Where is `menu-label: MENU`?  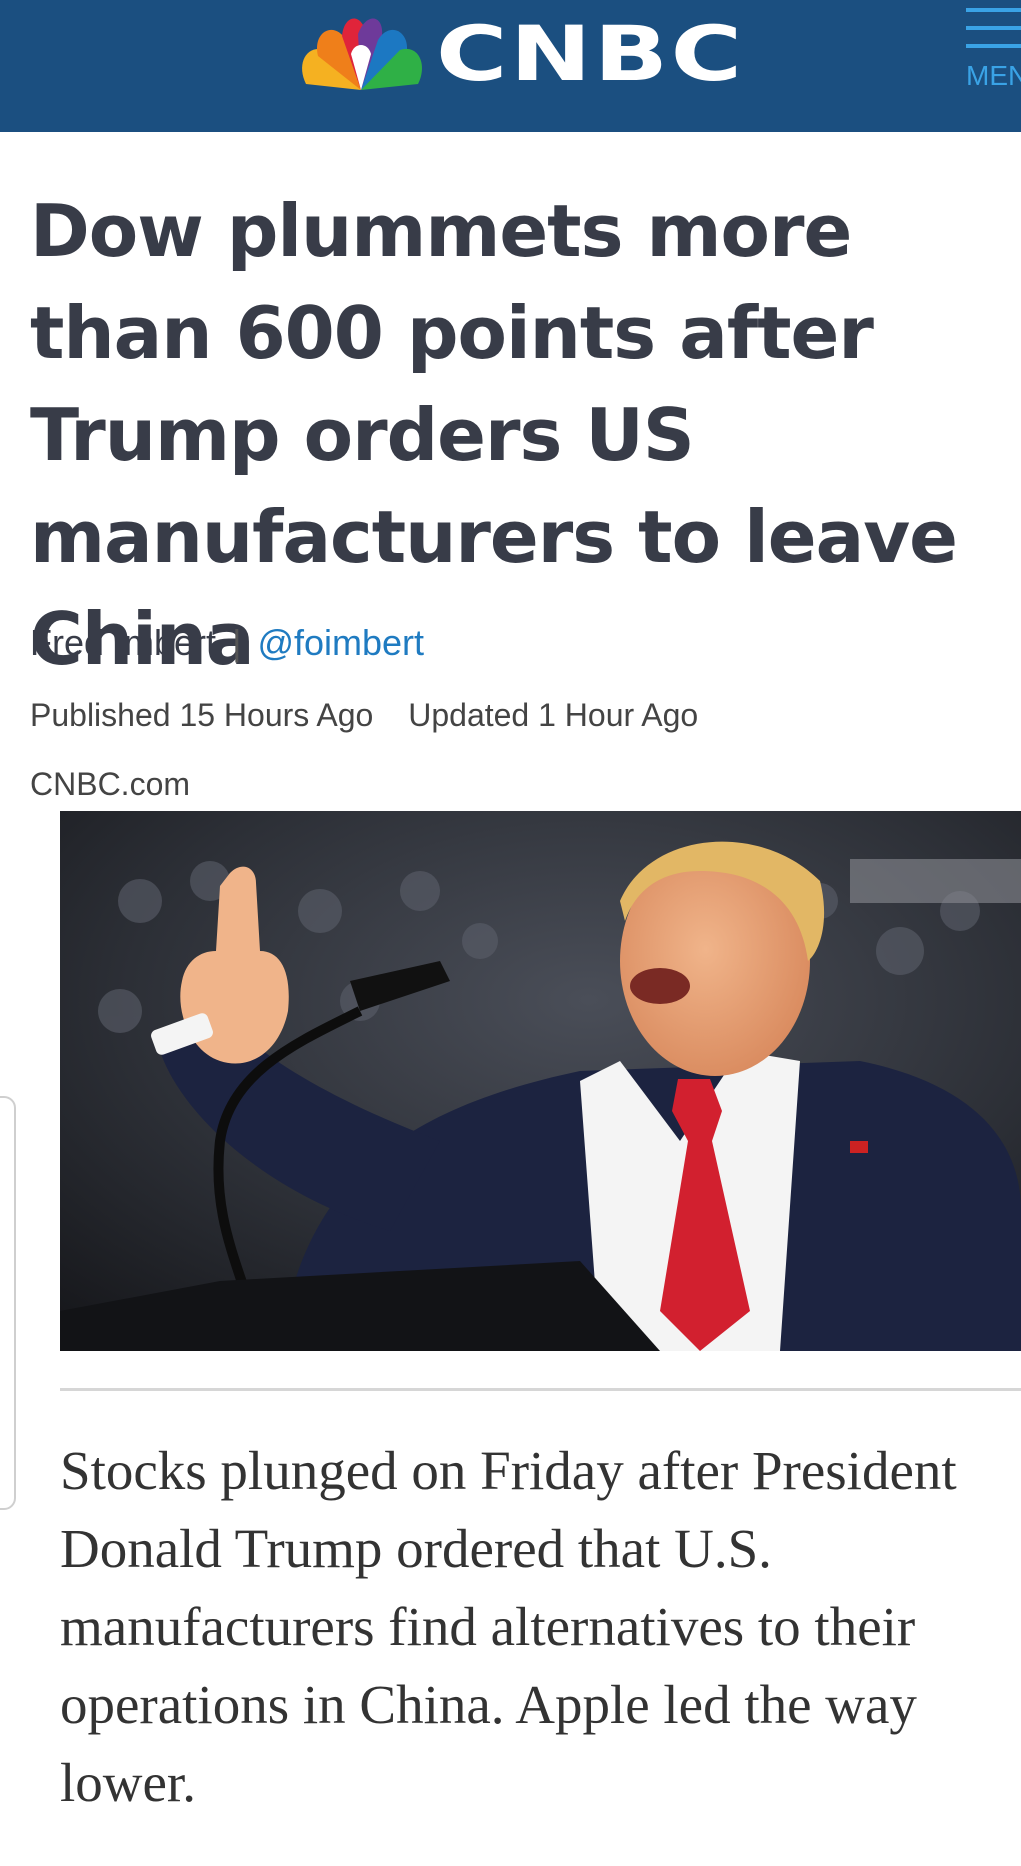 menu-label: MENU is located at coordinates (993, 75).